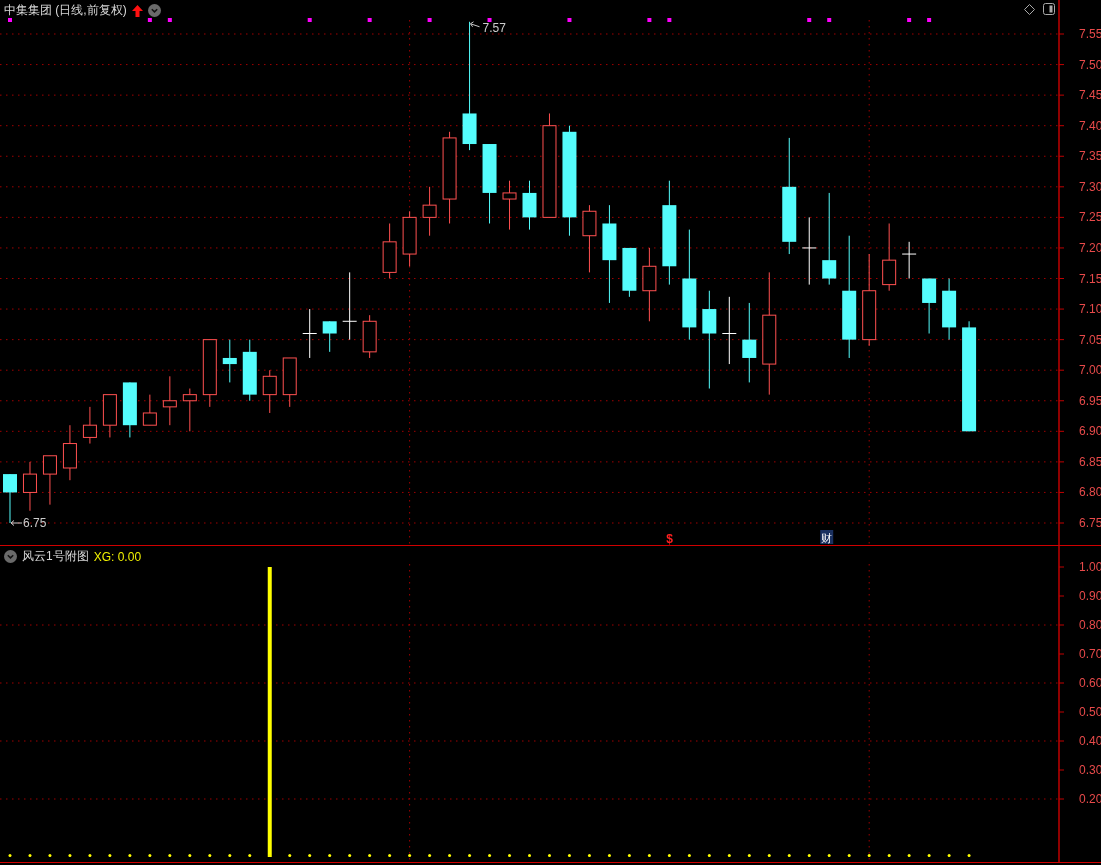 This screenshot has width=1101, height=865. I want to click on axis-label: 7.10, so click(1090, 309).